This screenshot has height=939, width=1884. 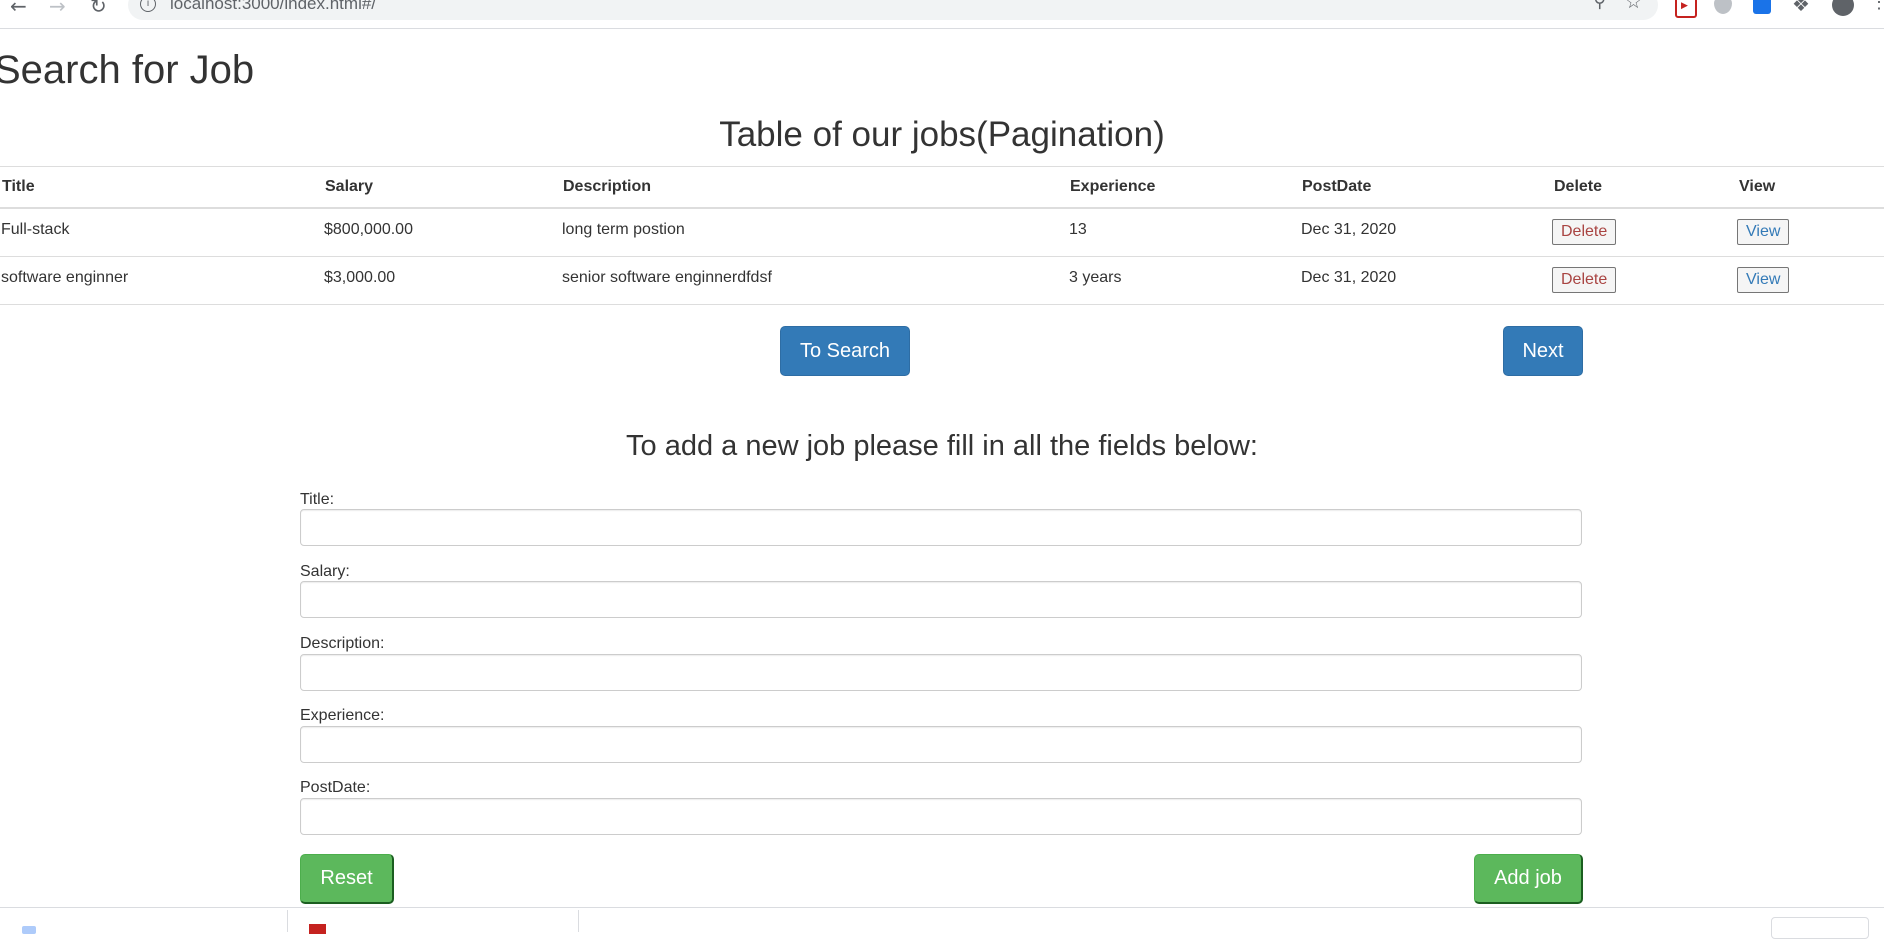 I want to click on add-job-button: Add job, so click(x=1528, y=879).